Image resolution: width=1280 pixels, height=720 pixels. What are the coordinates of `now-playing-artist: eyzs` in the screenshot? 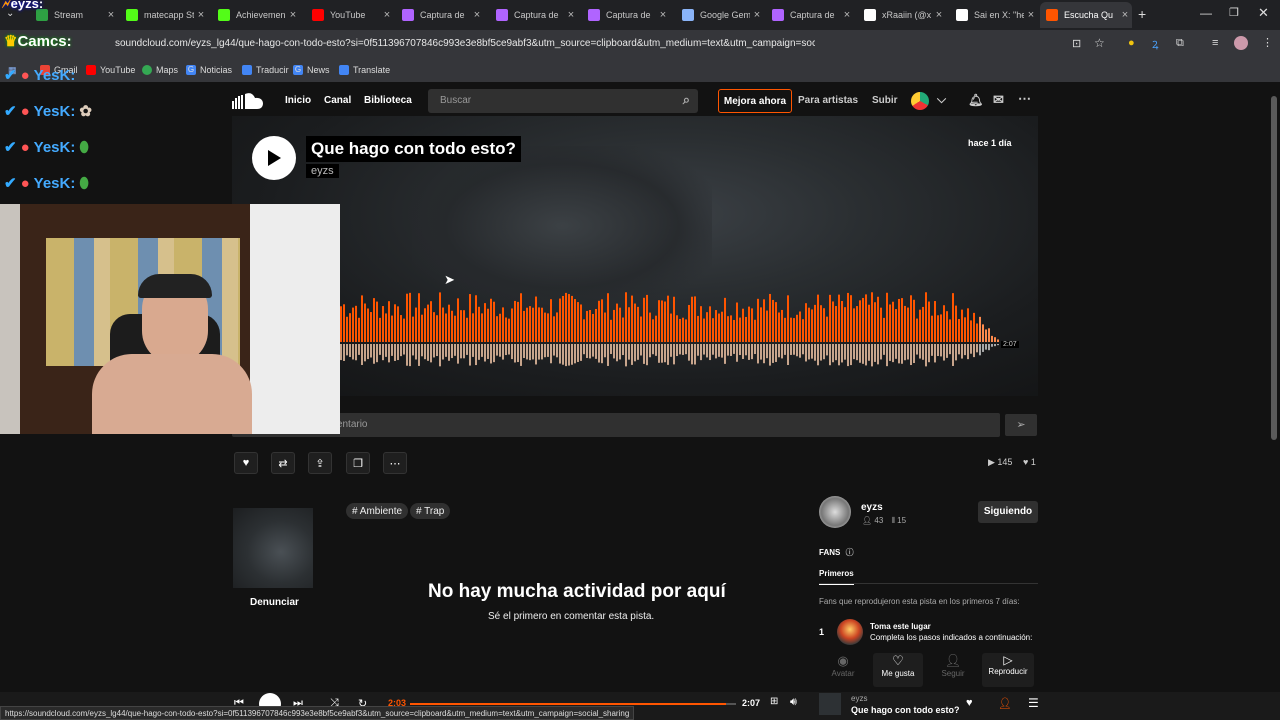 It's located at (859, 698).